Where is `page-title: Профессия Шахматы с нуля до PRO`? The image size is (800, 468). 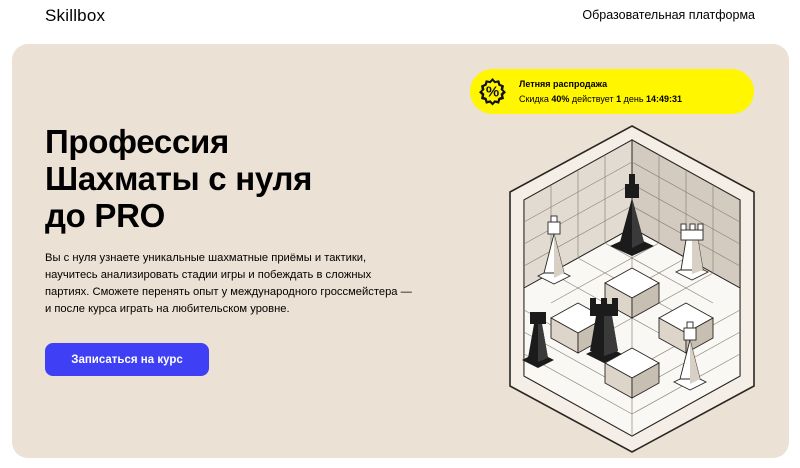
page-title: Профессия Шахматы с нуля до PRO is located at coordinates (245, 178).